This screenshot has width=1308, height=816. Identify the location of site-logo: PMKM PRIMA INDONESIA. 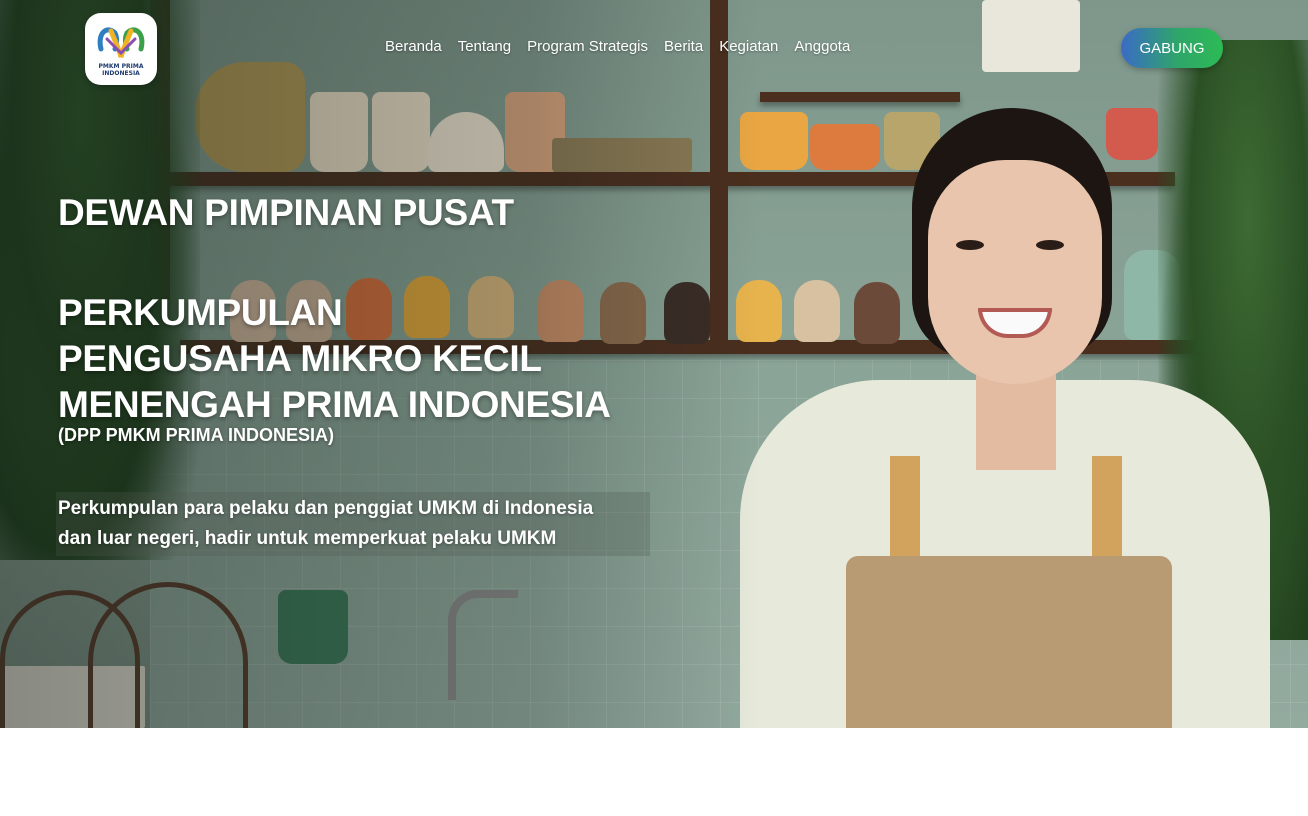
(121, 49).